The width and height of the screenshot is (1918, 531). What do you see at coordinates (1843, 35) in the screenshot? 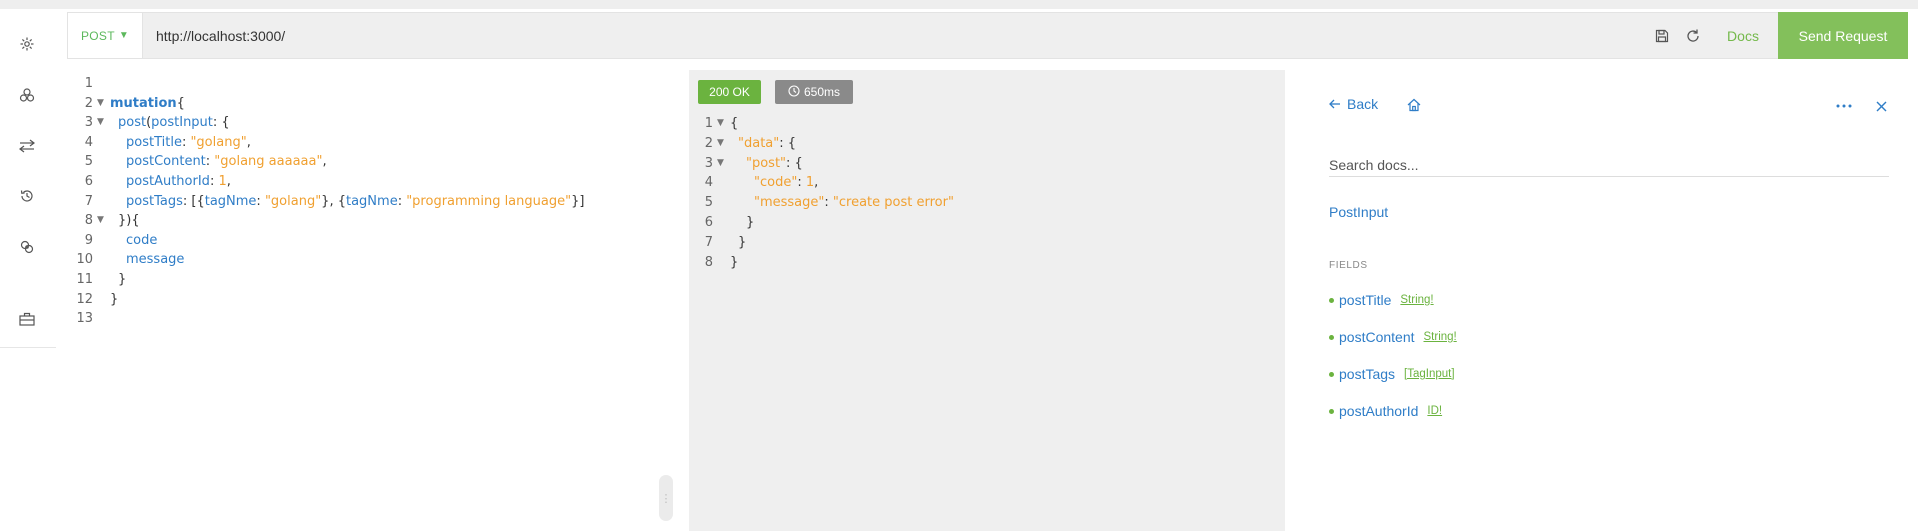
I see `send-request-button: Send Request` at bounding box center [1843, 35].